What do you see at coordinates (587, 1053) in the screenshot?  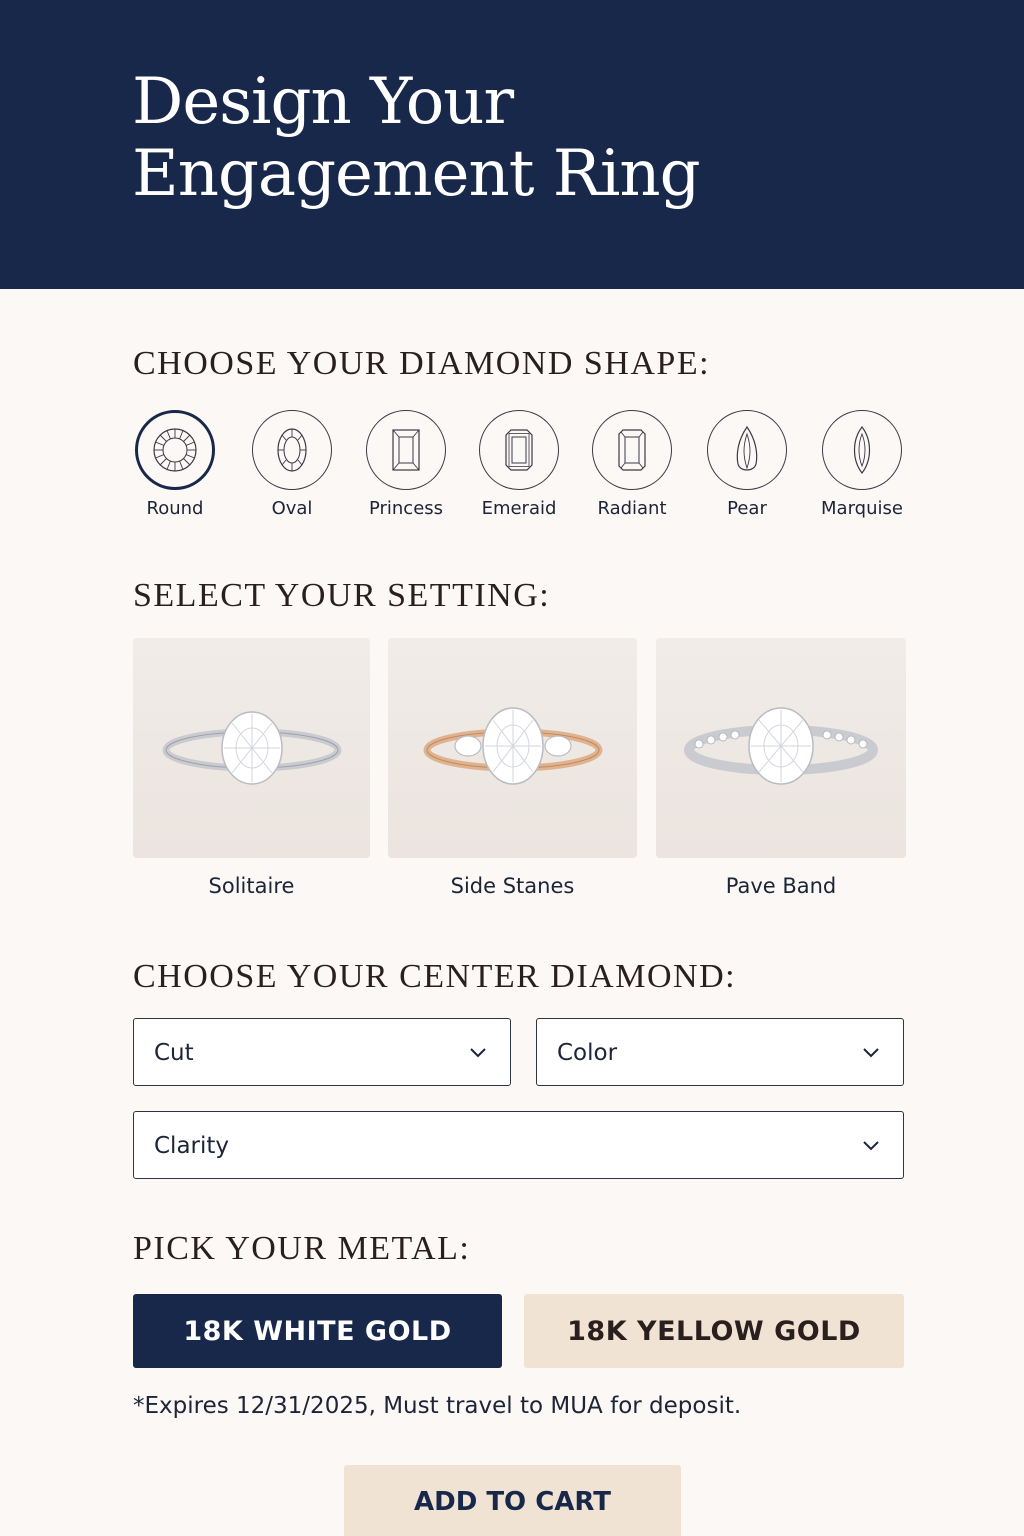 I see `color-select-value: Color` at bounding box center [587, 1053].